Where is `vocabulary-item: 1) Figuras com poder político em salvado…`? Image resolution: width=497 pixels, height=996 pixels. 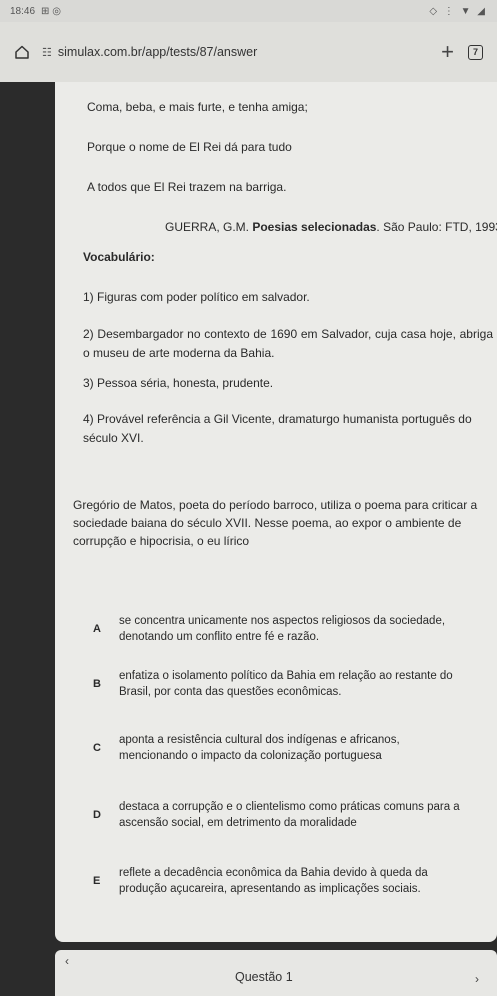
vocabulary-item: 1) Figuras com poder político em salvado… is located at coordinates (196, 297).